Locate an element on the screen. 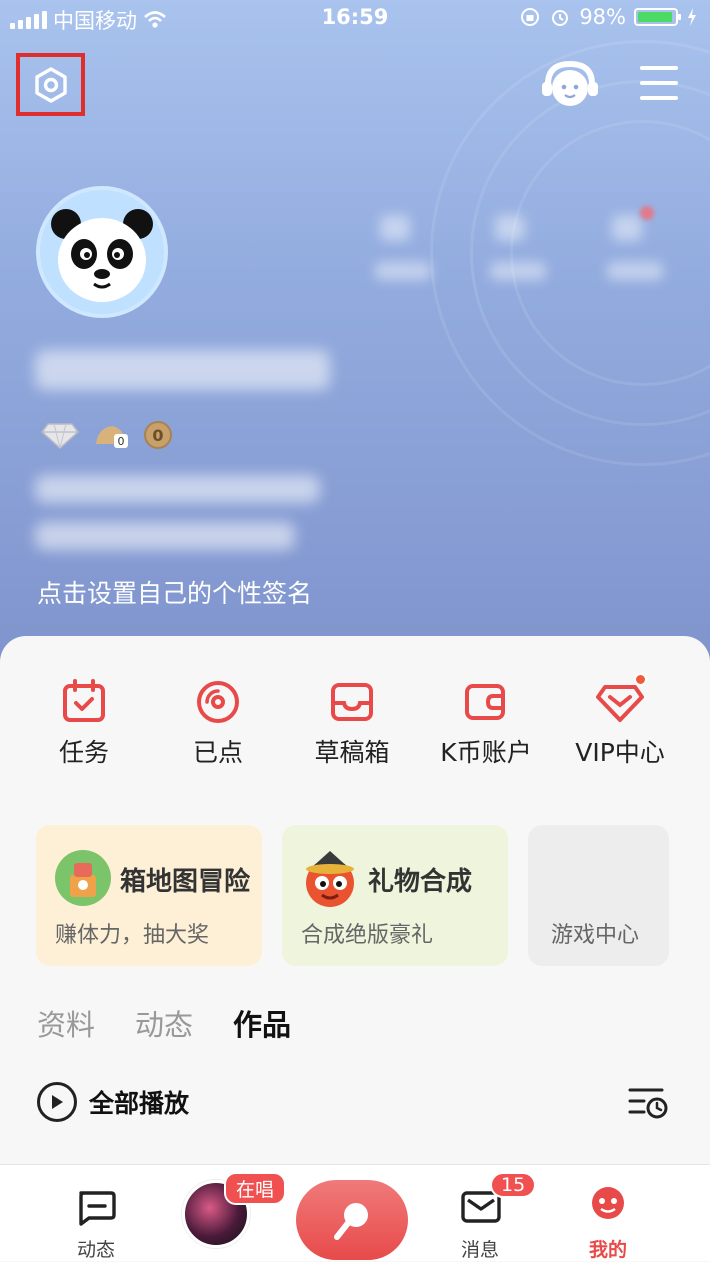 The width and height of the screenshot is (710, 1262). promo-title: 礼物合成 is located at coordinates (420, 882).